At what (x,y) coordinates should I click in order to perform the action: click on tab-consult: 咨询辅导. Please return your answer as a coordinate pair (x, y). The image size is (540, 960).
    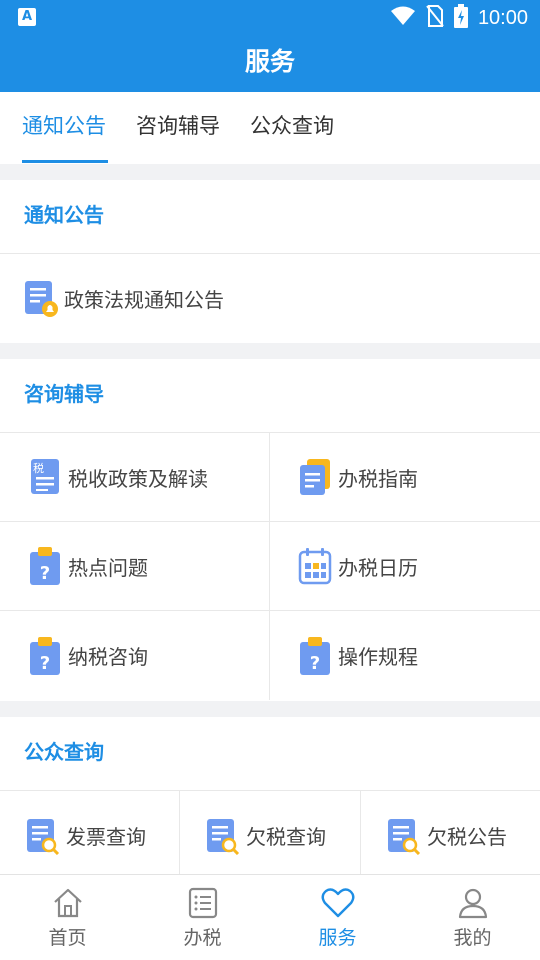
    Looking at the image, I should click on (178, 137).